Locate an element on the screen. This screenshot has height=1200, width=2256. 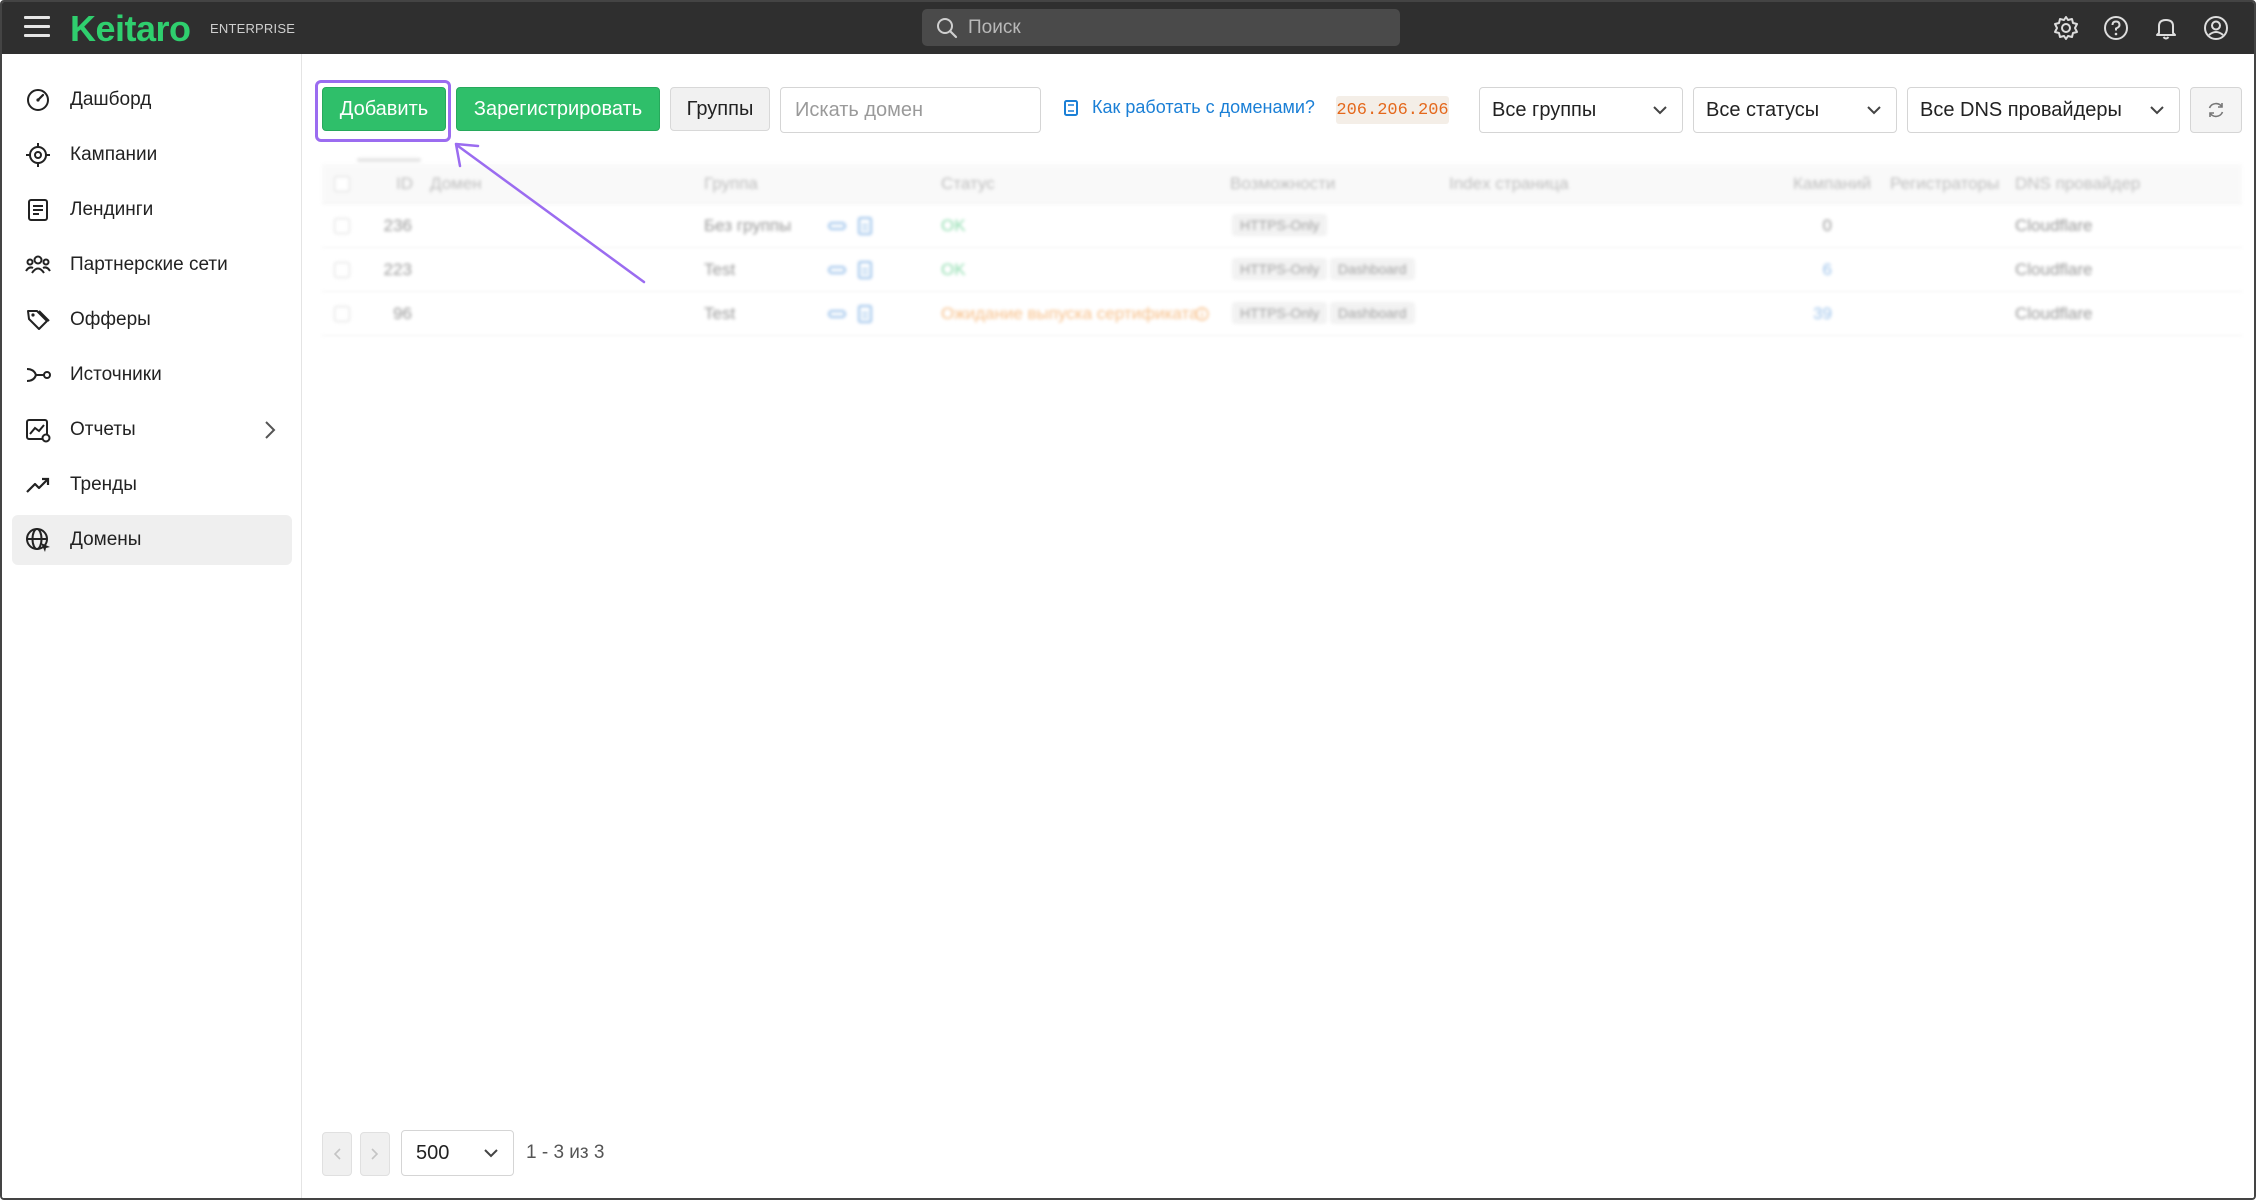
select-all-checkbox is located at coordinates (342, 184).